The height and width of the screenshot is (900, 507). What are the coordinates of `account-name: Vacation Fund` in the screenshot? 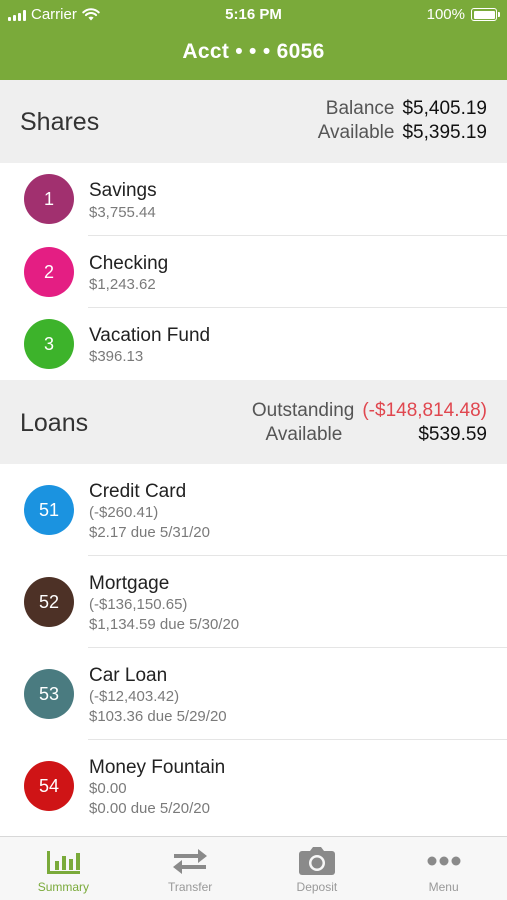 It's located at (150, 335).